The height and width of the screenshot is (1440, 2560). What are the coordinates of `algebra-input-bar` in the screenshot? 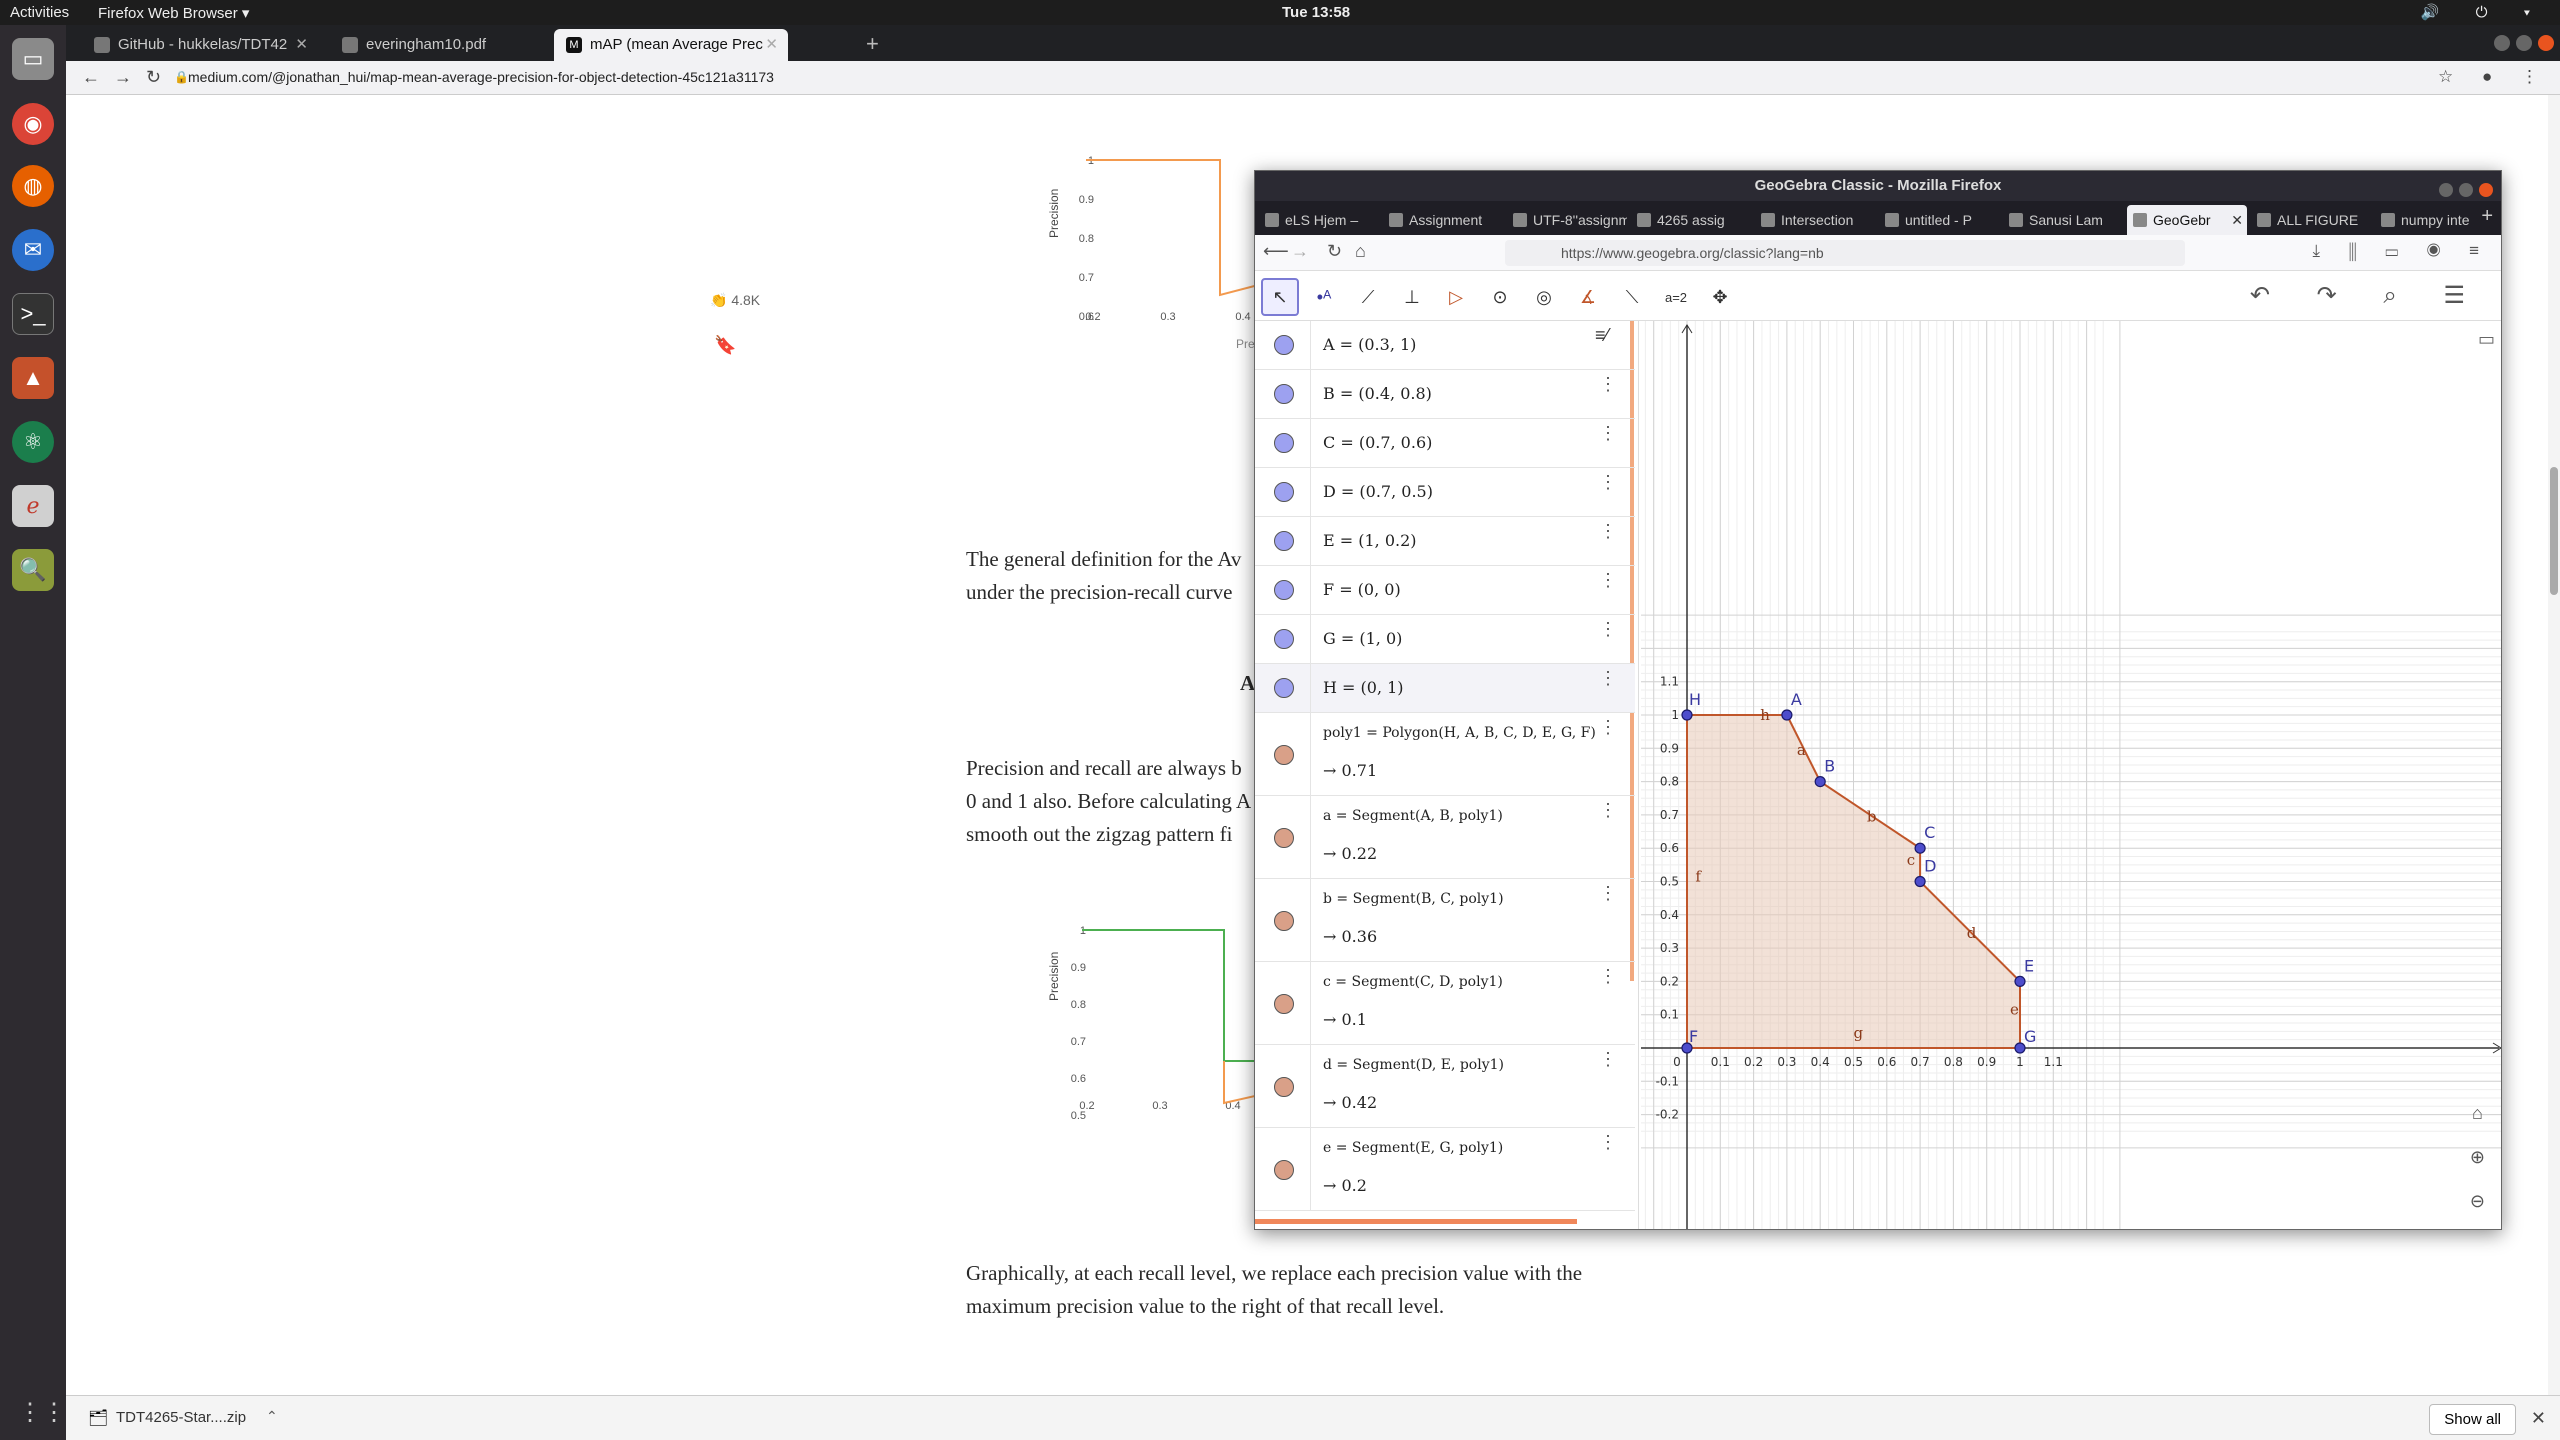 It's located at (1416, 1221).